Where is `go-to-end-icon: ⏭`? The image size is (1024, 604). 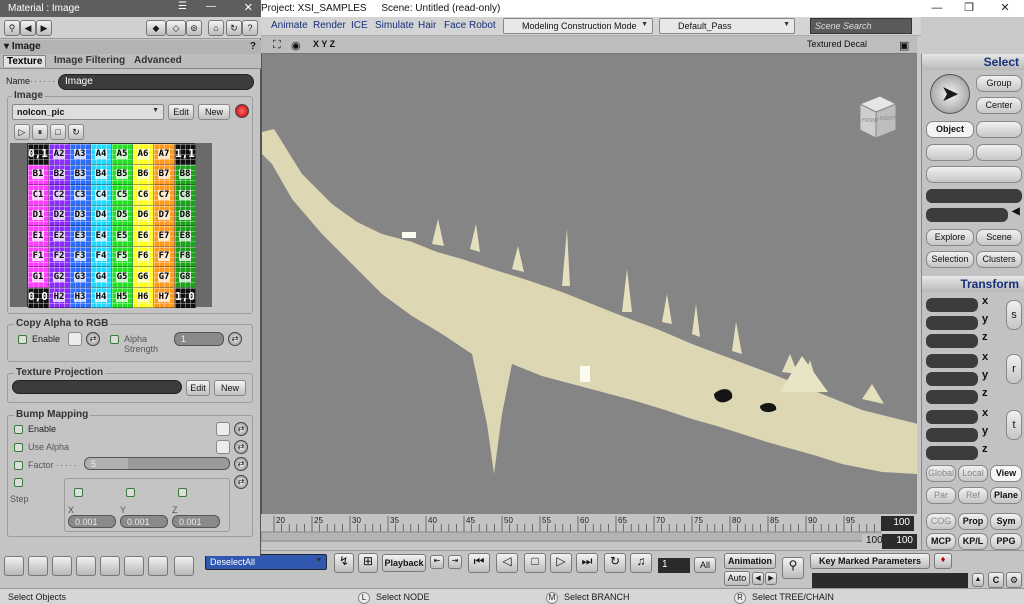 go-to-end-icon: ⏭ is located at coordinates (587, 563).